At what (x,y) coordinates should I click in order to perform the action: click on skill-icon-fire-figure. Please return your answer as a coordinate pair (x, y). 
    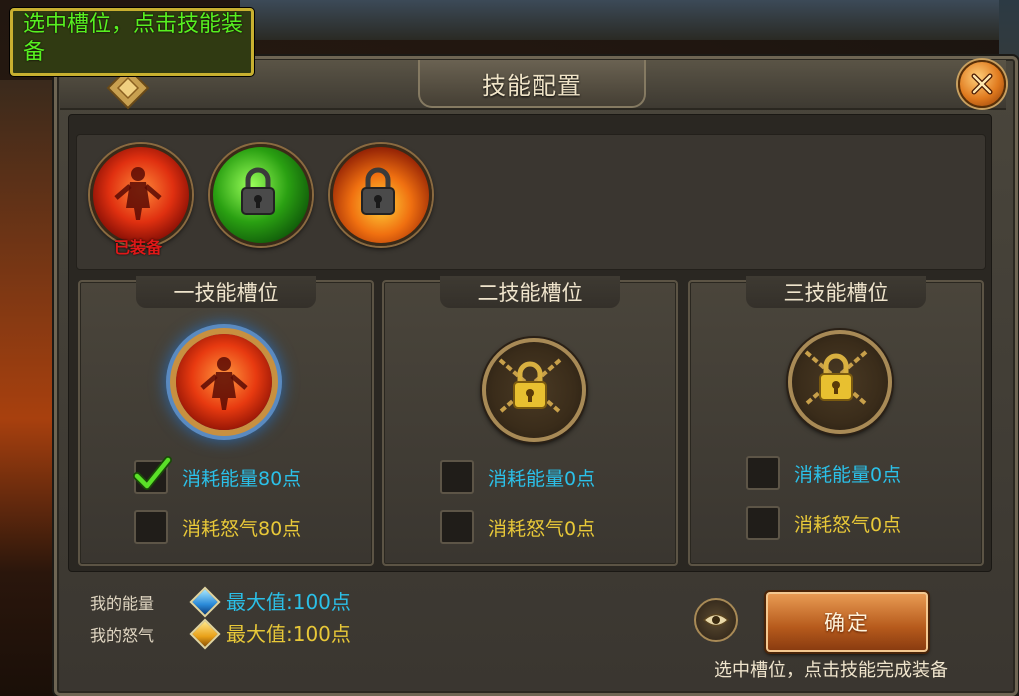
    Looking at the image, I should click on (141, 195).